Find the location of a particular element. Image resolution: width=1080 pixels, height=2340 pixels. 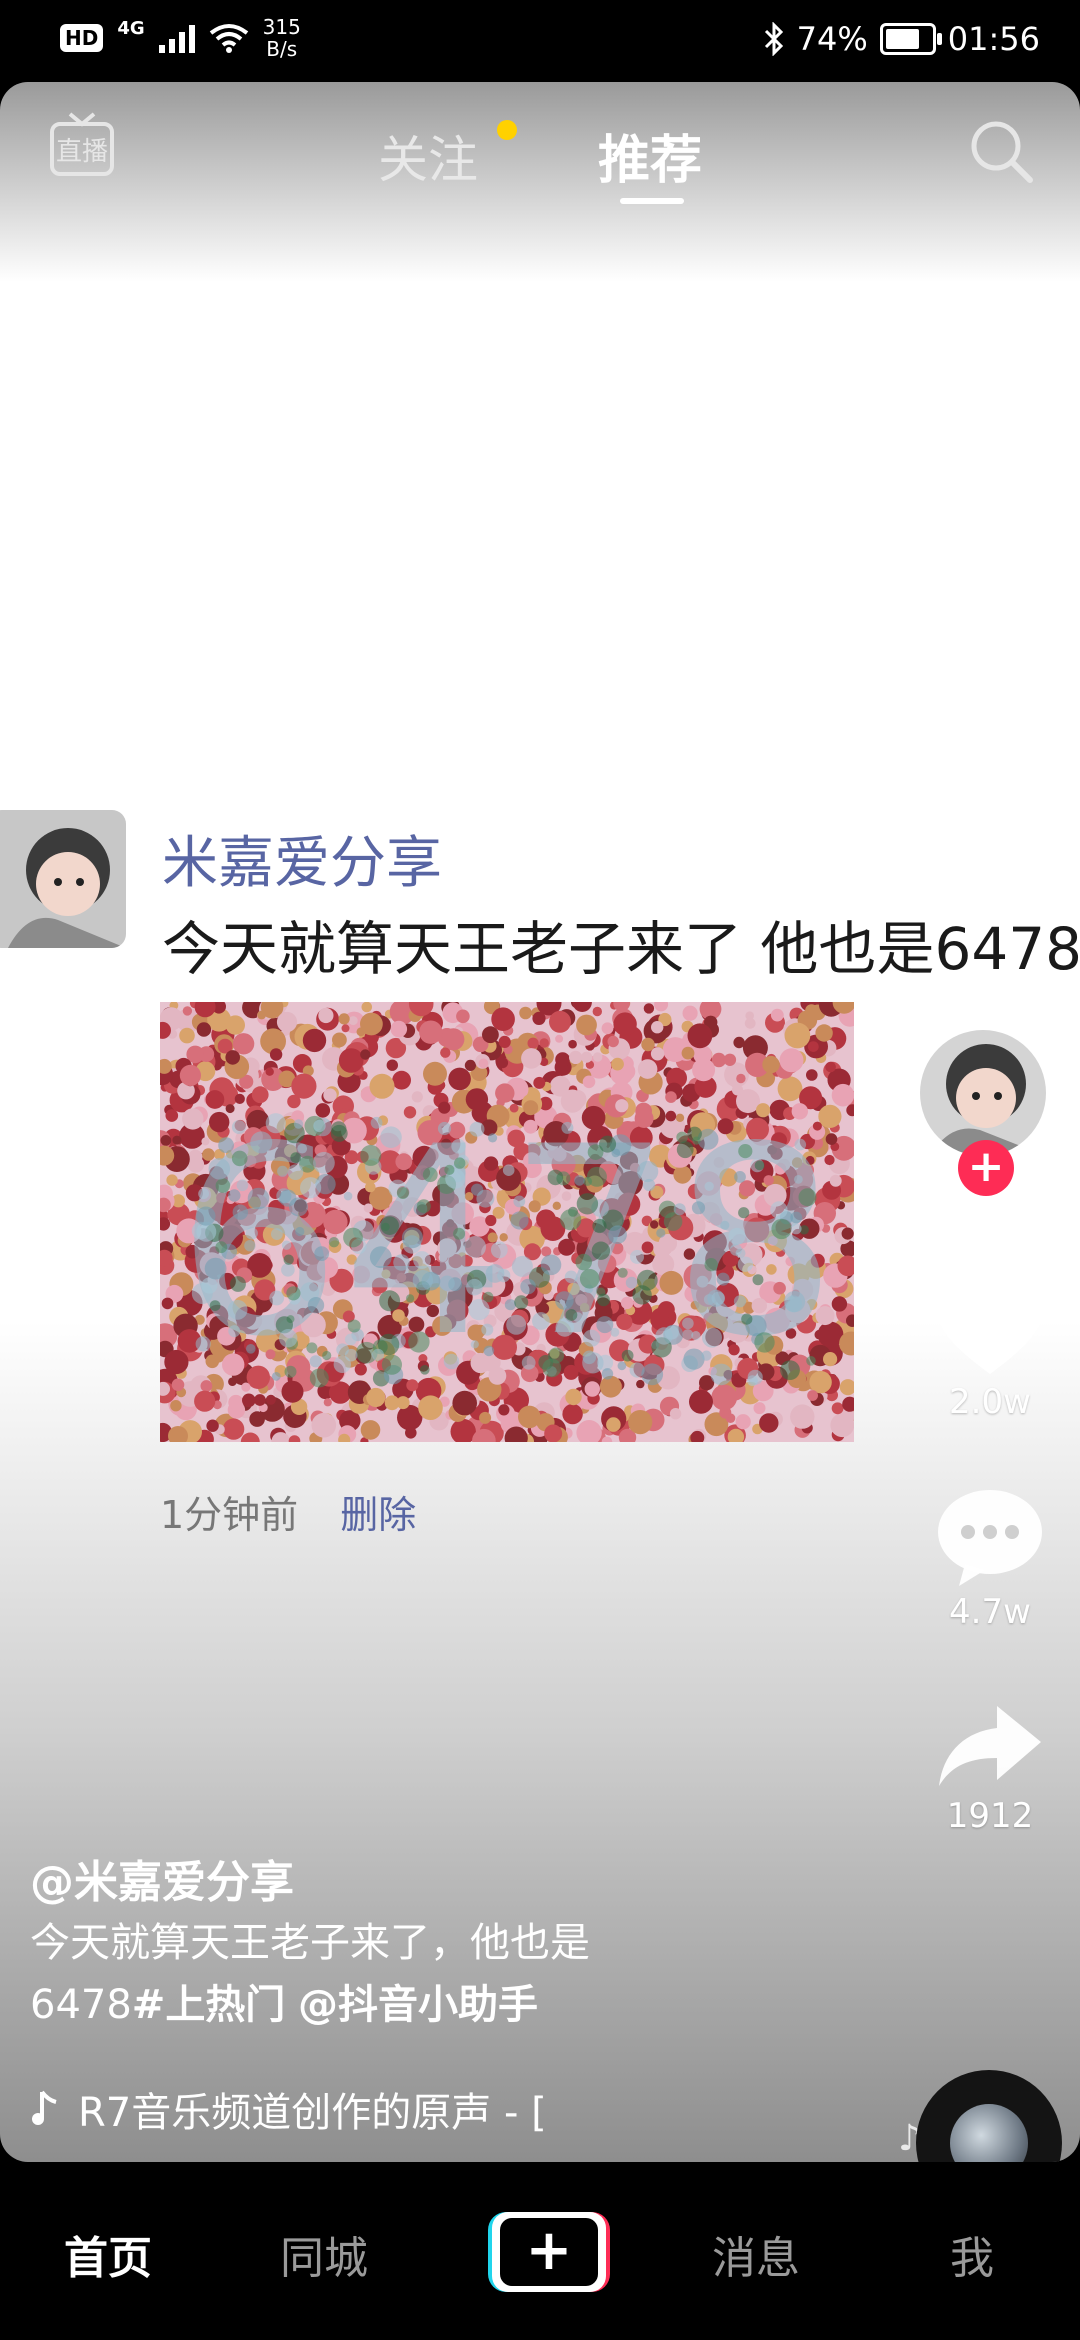

plus-icon: + is located at coordinates (549, 2252).